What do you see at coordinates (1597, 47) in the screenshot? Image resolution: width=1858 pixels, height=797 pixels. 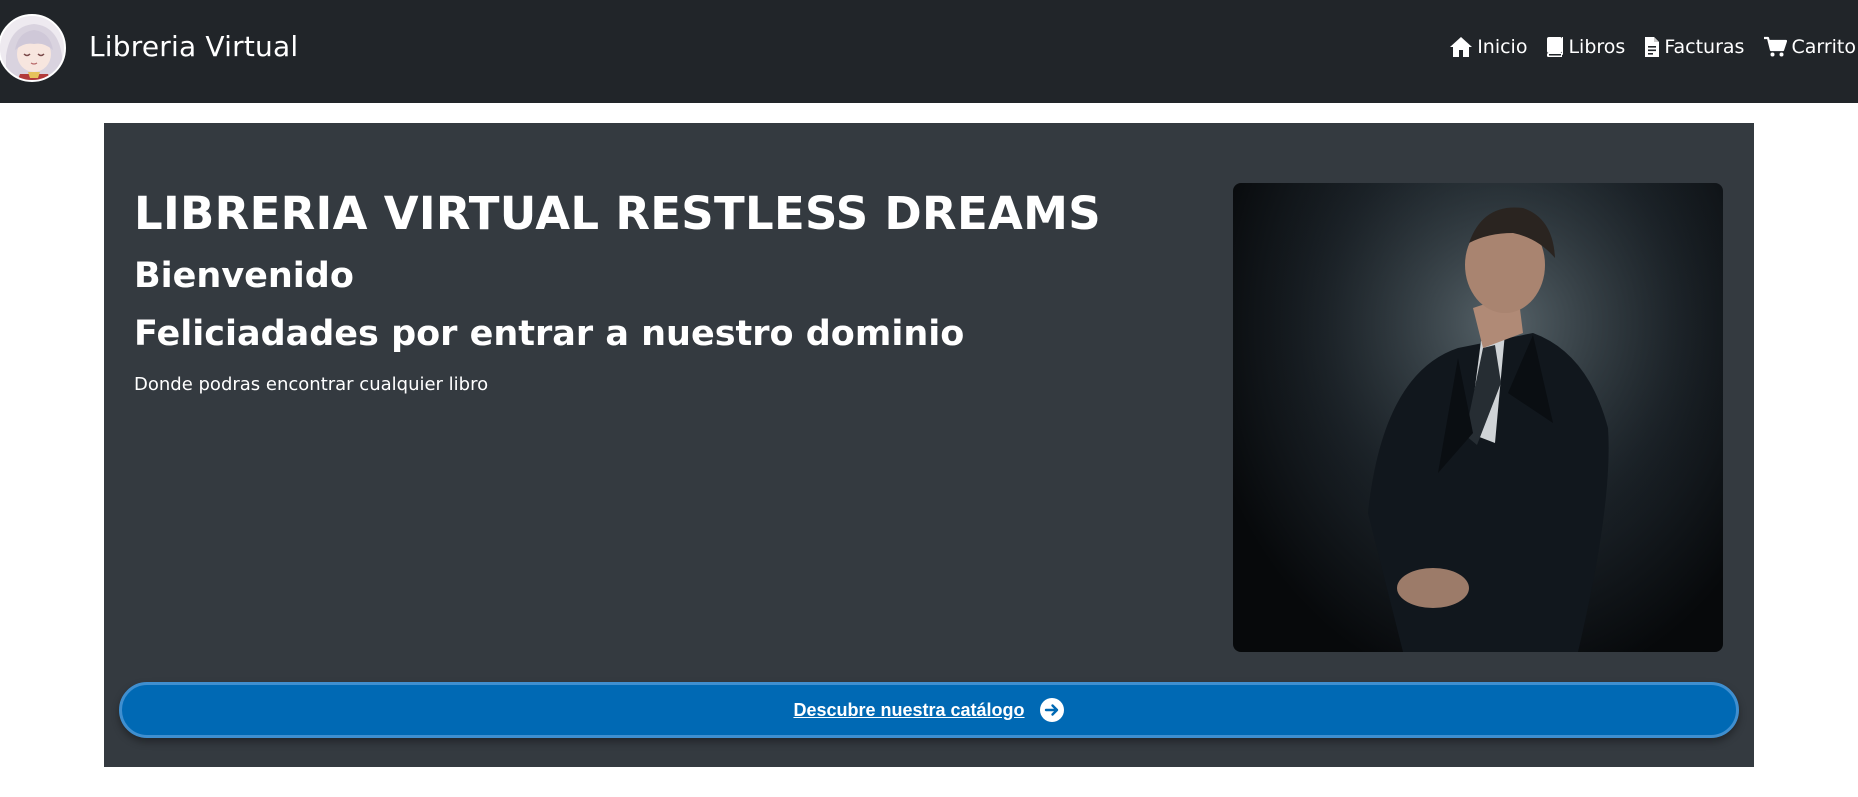 I see `nav-item-label: Libros` at bounding box center [1597, 47].